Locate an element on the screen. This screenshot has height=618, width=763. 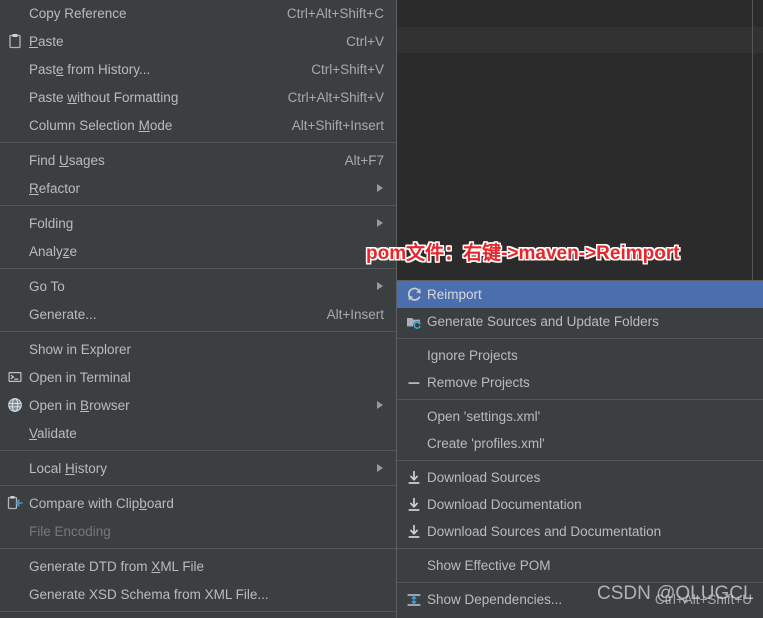
menu-item-accelerator: Ctrl+V is located at coordinates (365, 41).